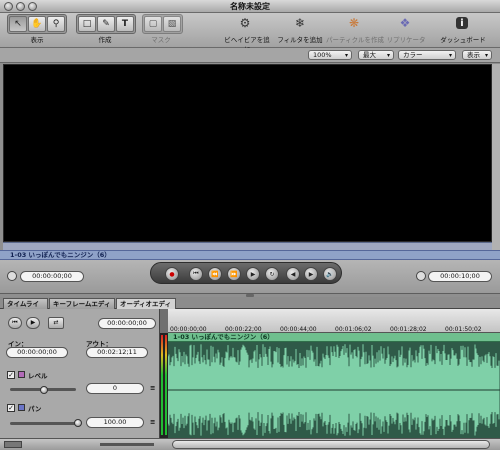 The height and width of the screenshot is (450, 500). I want to click on bezier-tool-icon: ✎, so click(106, 24).